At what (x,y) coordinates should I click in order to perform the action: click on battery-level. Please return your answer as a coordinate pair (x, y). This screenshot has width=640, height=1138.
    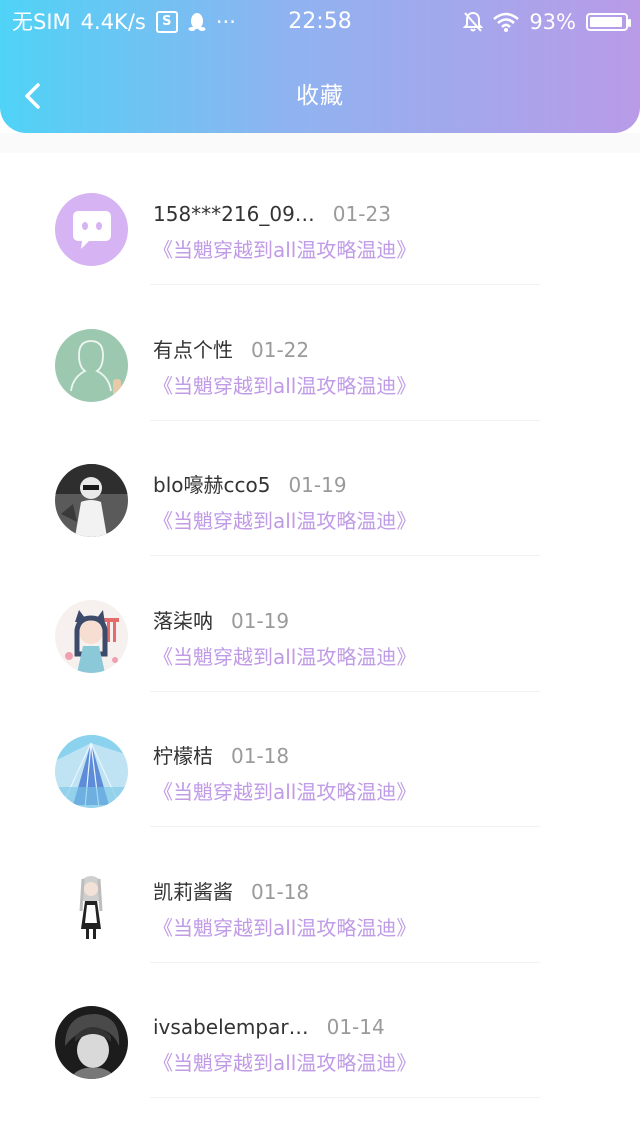
    Looking at the image, I should click on (606, 22).